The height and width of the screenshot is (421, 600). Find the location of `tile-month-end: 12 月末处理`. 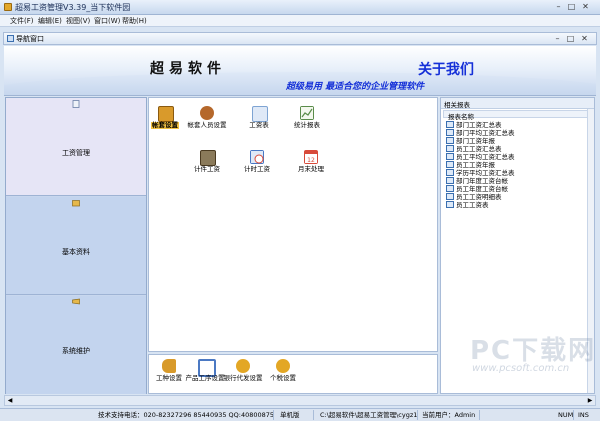

tile-month-end: 12 月末处理 is located at coordinates (311, 169).